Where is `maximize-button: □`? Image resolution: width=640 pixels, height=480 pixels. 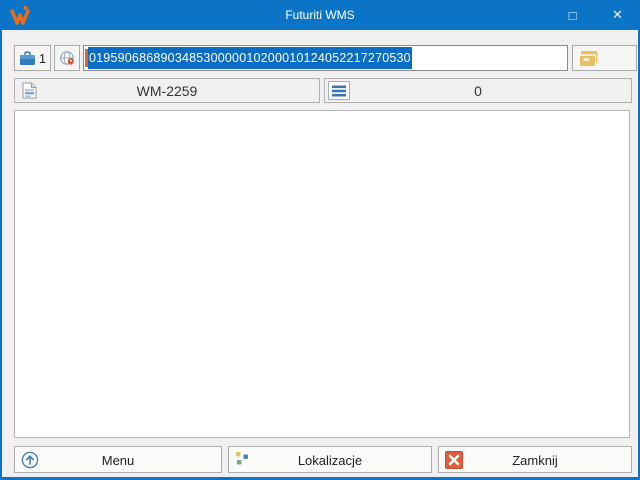 maximize-button: □ is located at coordinates (572, 15).